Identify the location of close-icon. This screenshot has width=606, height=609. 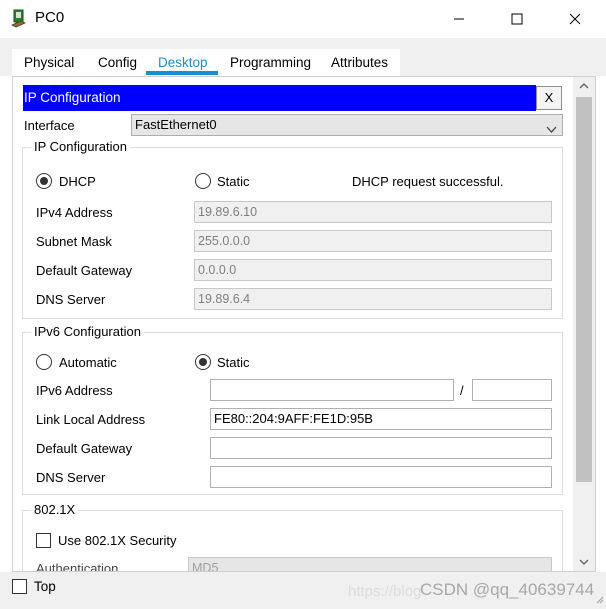
(575, 19).